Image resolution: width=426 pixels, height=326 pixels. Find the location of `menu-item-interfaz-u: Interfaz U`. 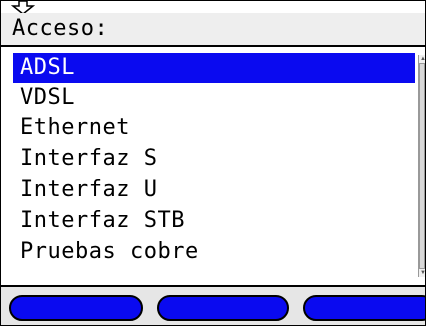

menu-item-interfaz-u: Interfaz U is located at coordinates (214, 190).